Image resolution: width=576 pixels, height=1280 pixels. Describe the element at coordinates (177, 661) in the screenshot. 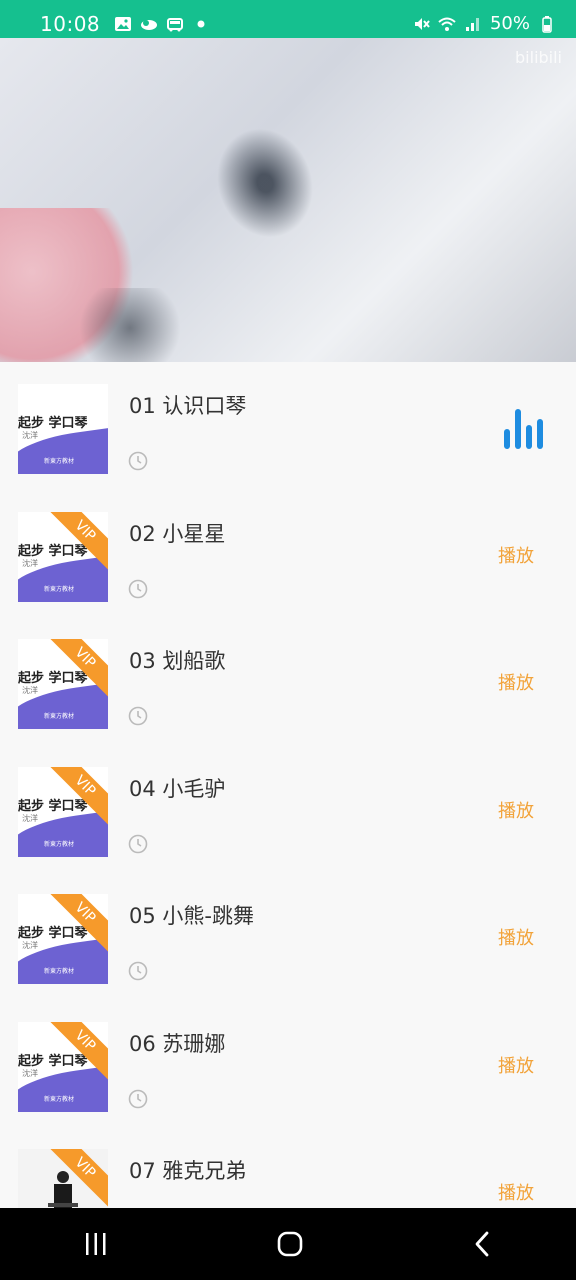

I see `lesson-title: 03 划船歌` at that location.